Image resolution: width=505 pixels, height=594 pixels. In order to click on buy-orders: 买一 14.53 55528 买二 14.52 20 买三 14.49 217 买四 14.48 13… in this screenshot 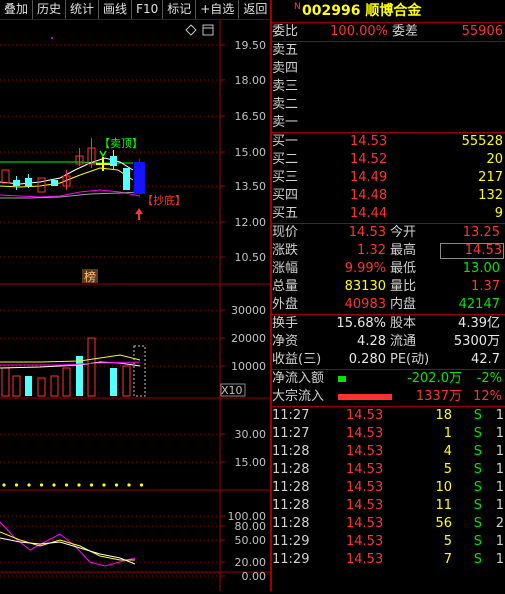, I will do `click(388, 178)`.